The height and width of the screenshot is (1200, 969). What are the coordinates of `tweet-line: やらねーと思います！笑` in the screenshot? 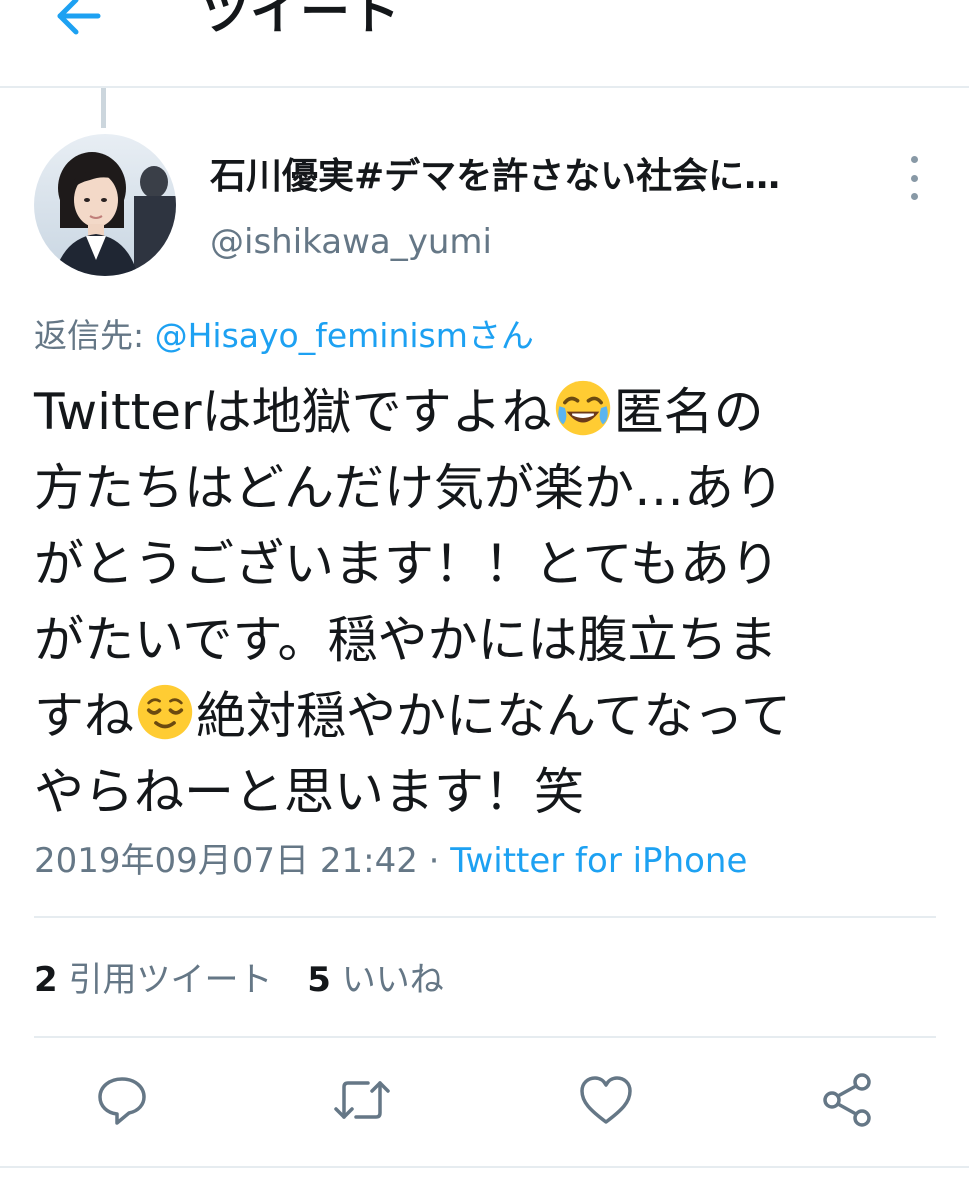 It's located at (486, 792).